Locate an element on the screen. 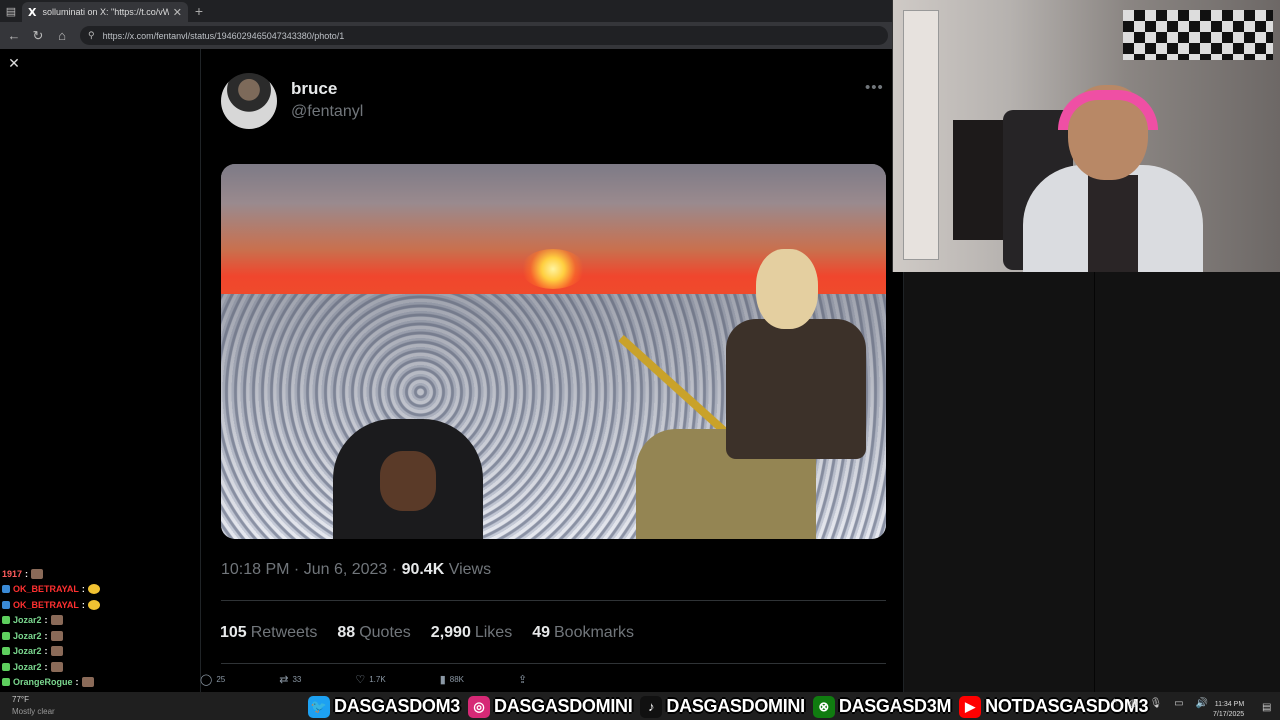 The image size is (1280, 720). like-button: ♡ 1.7K is located at coordinates (370, 679).